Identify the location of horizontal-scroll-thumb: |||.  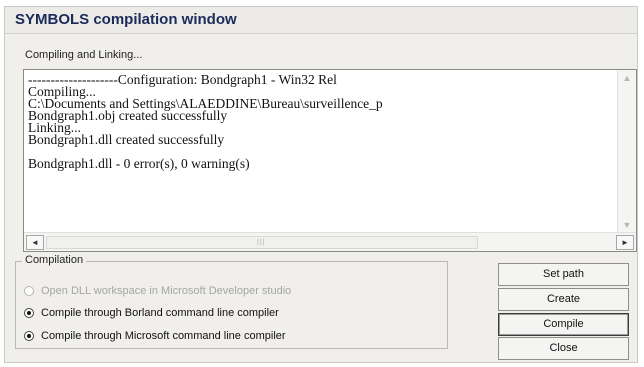
(262, 242).